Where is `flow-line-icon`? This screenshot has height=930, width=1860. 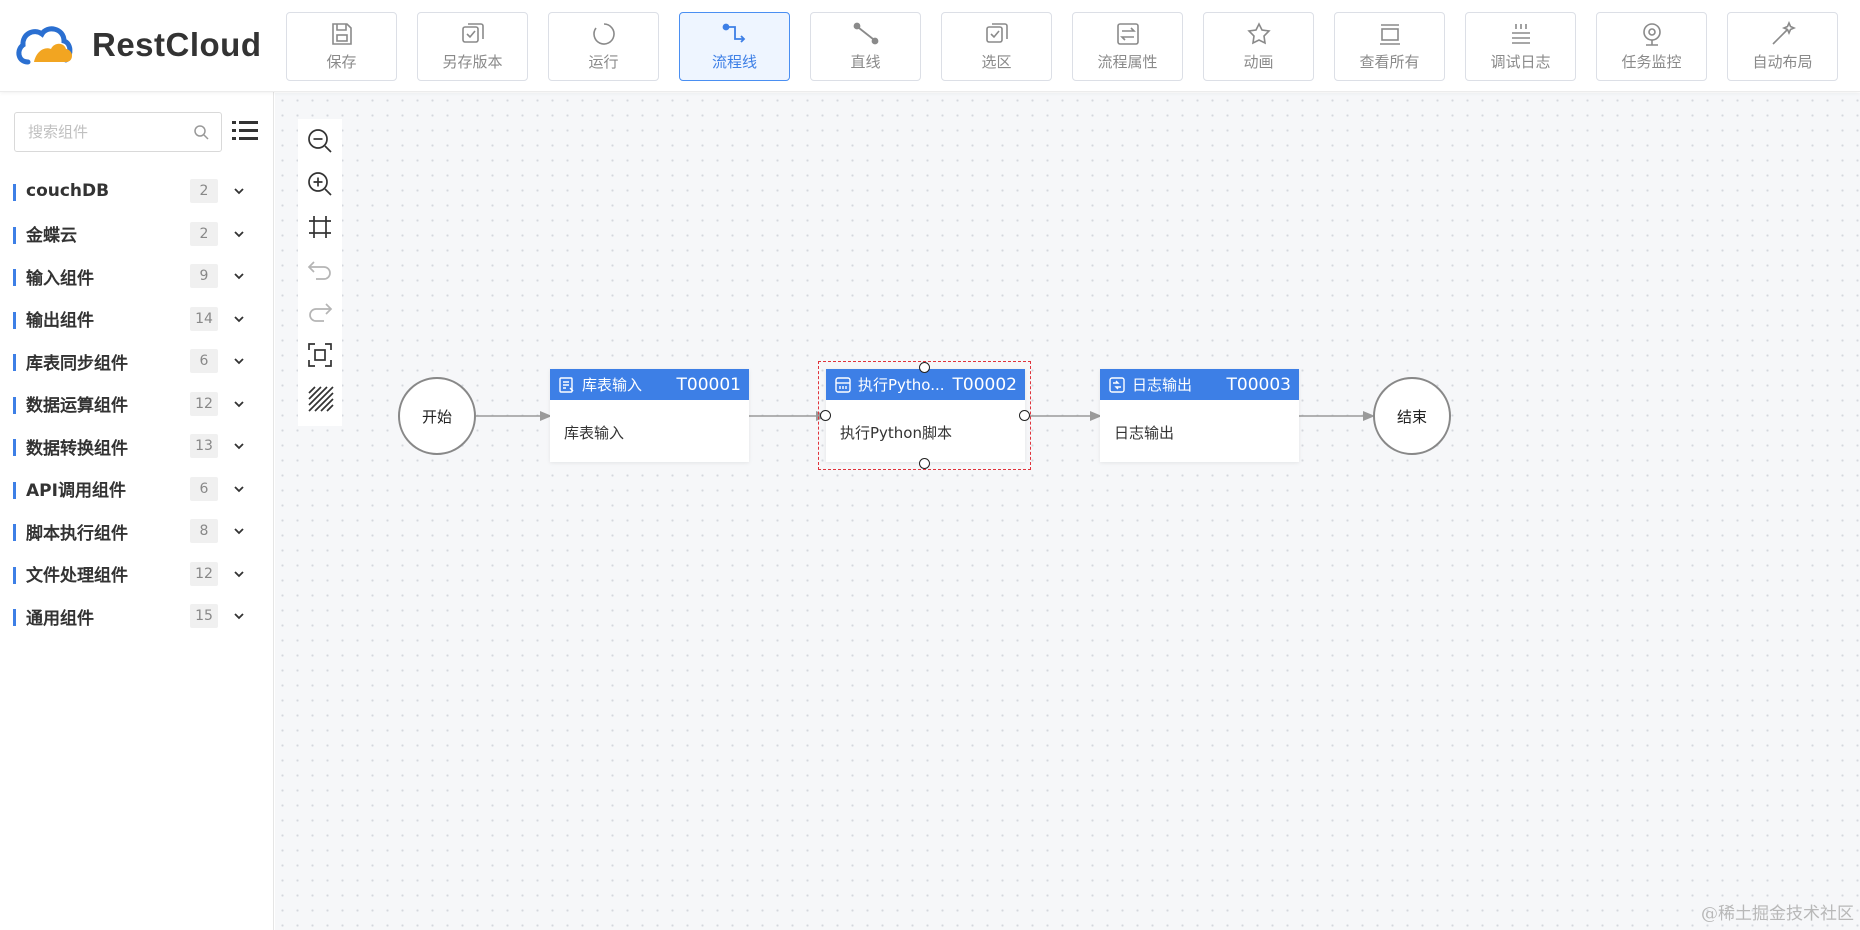
flow-line-icon is located at coordinates (733, 33).